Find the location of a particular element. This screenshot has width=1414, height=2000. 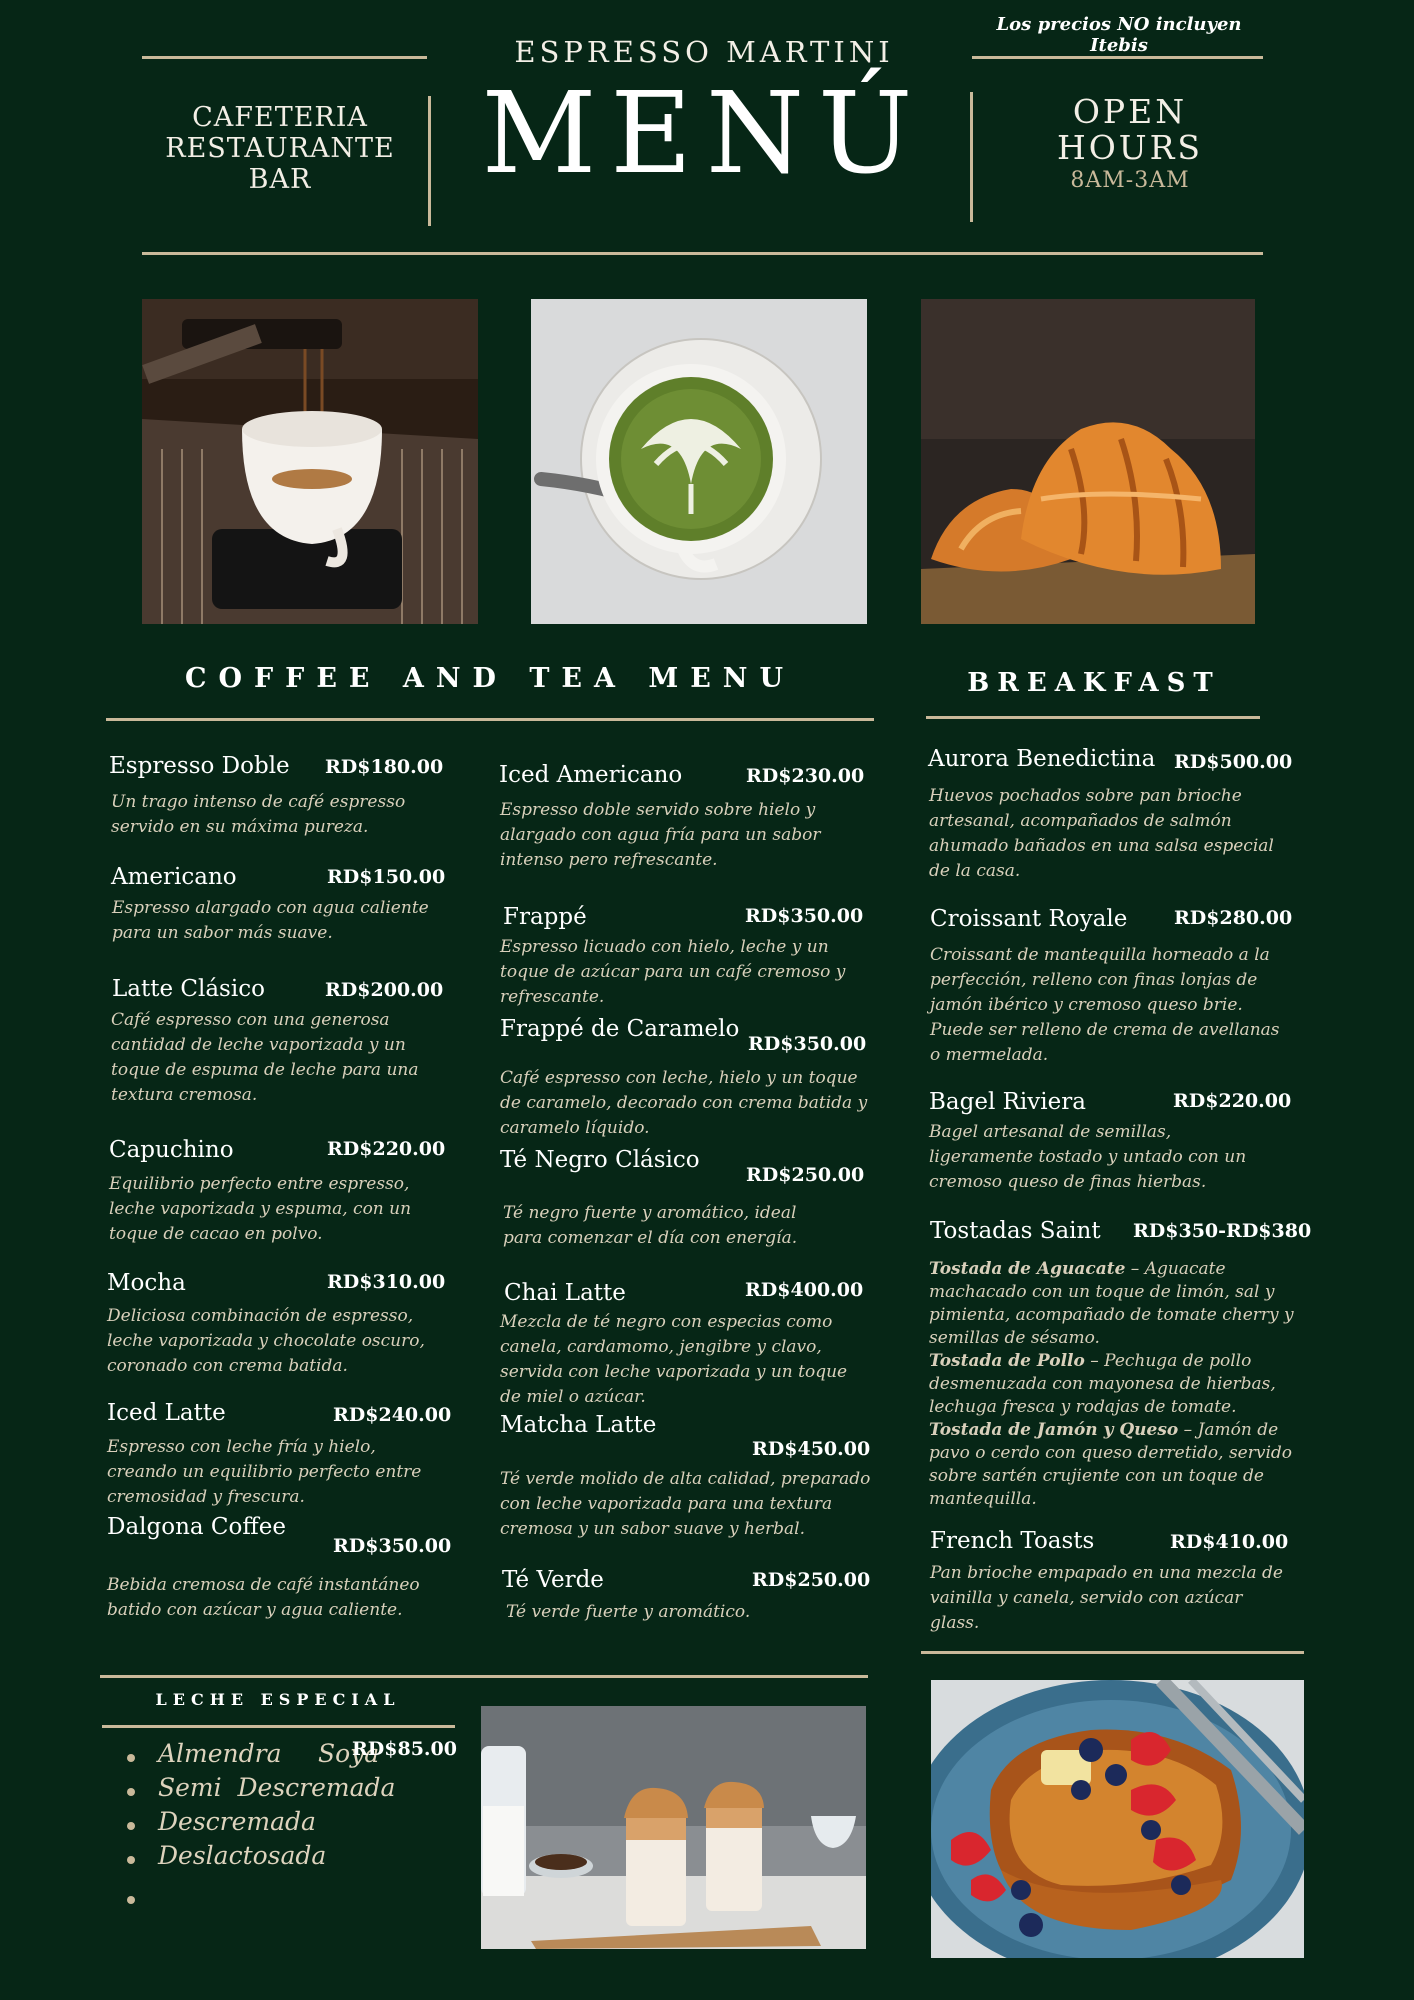

item-name: Frappé is located at coordinates (545, 917).